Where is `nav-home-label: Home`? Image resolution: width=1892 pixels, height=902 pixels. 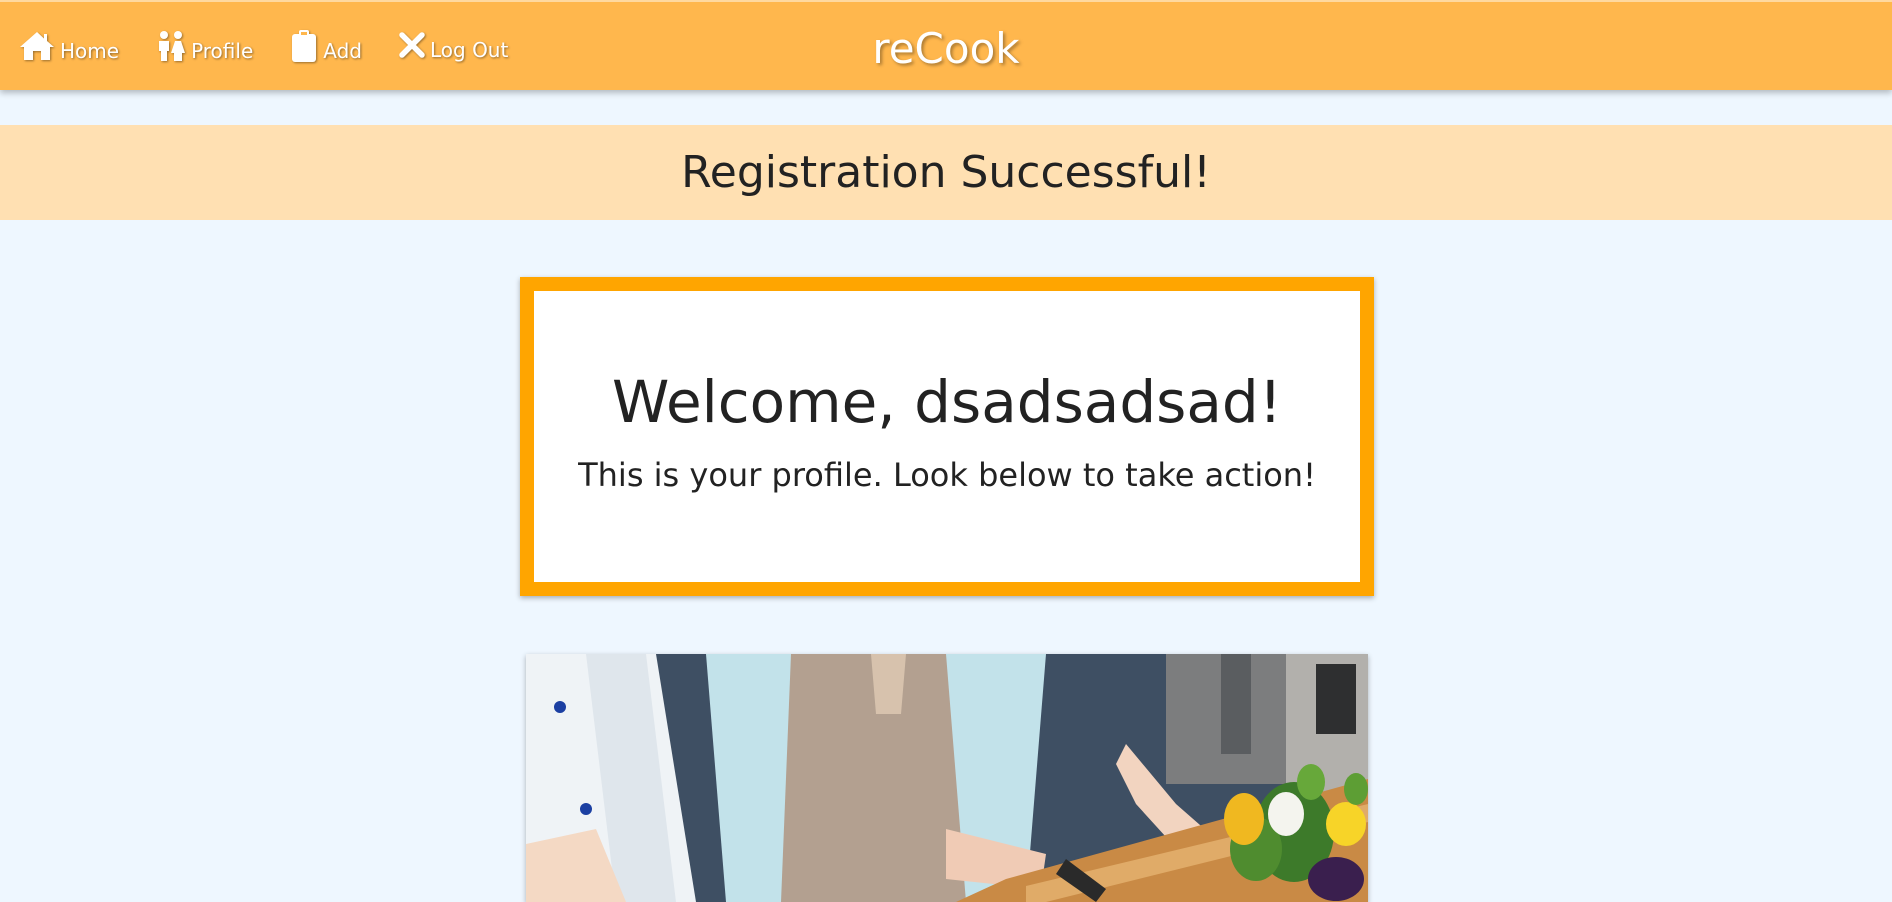 nav-home-label: Home is located at coordinates (90, 51).